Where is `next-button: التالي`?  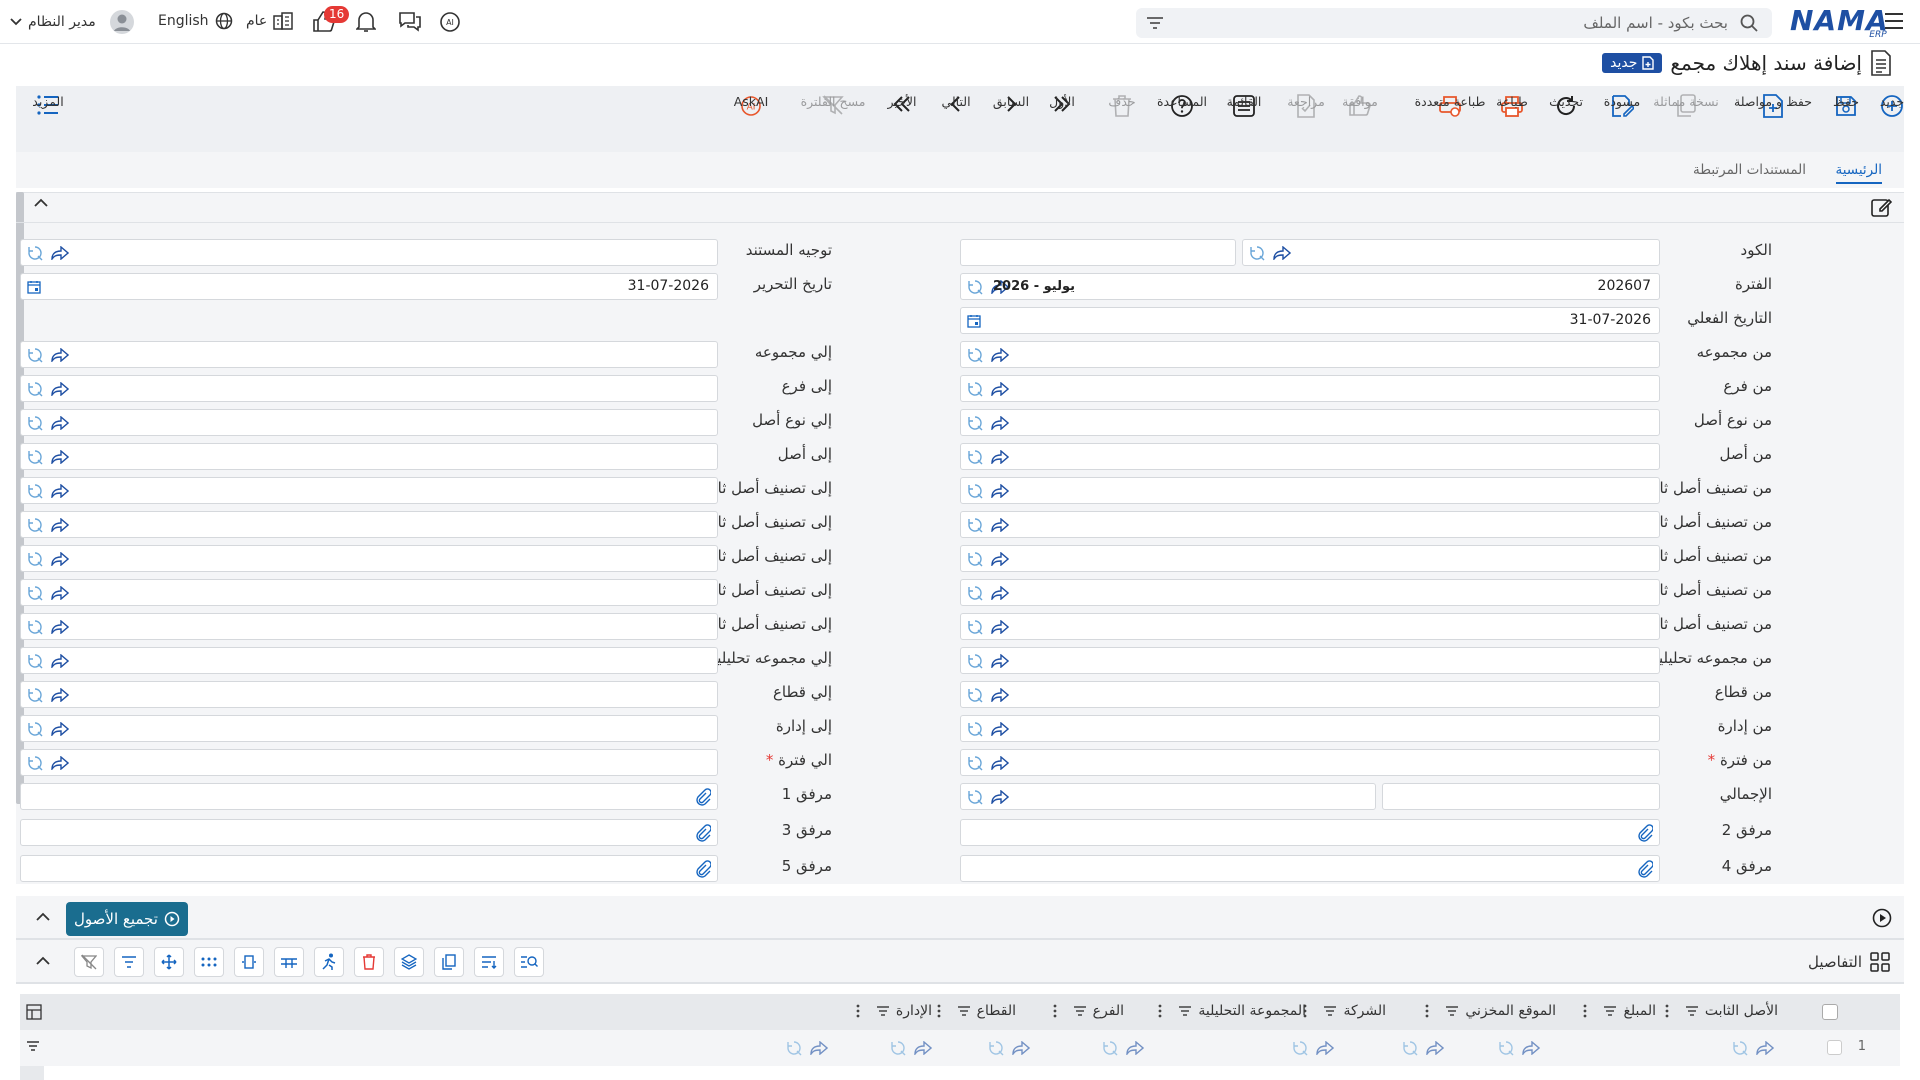 next-button: التالي is located at coordinates (956, 104).